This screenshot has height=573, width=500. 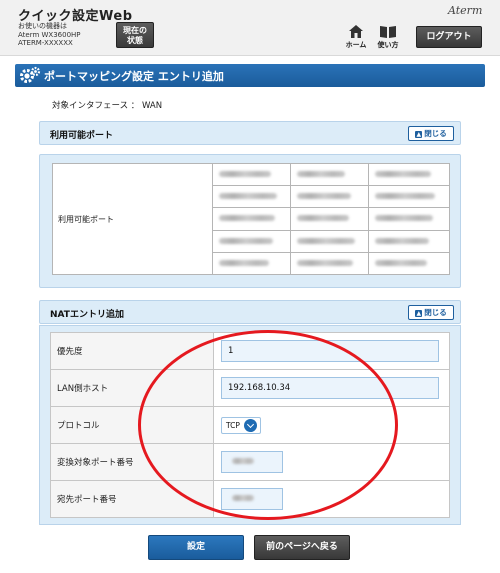 I want to click on form-row-protocol: プロトコル TCP, so click(x=250, y=425).